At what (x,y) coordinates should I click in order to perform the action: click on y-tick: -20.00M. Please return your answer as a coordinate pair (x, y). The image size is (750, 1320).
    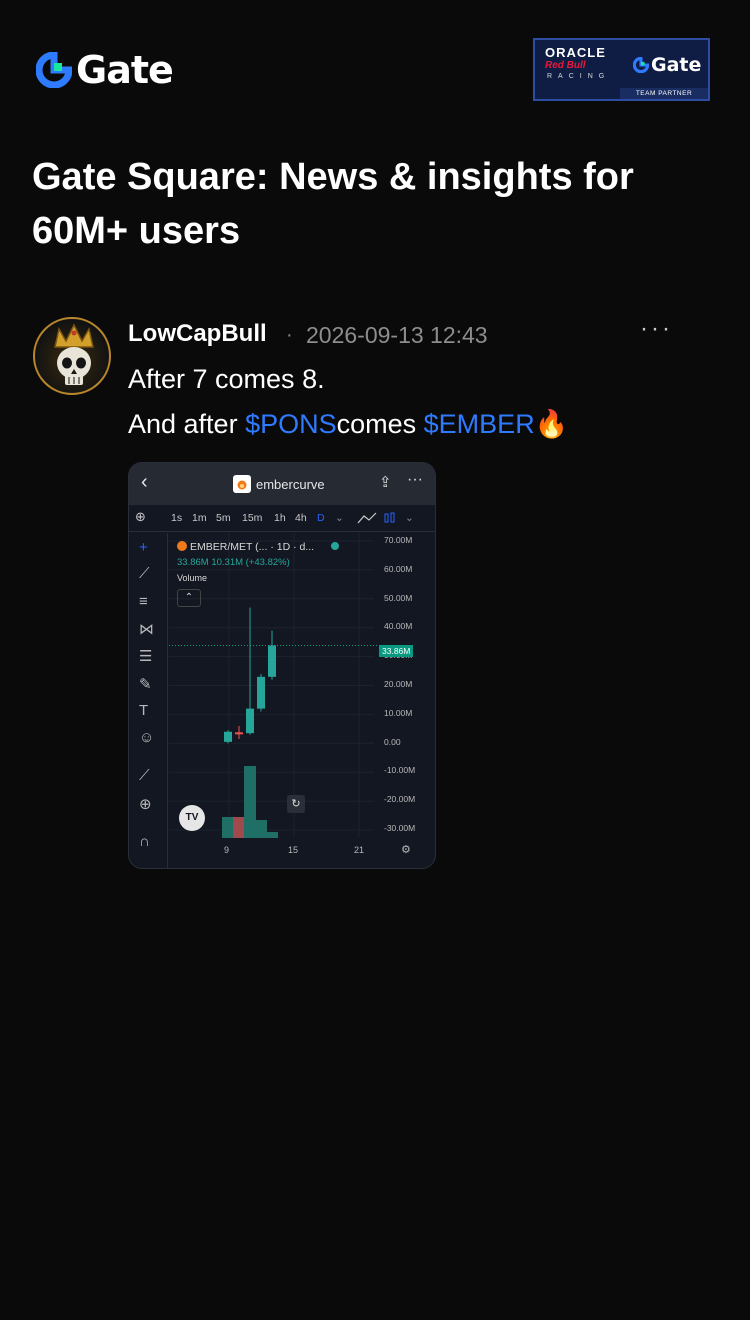
    Looking at the image, I should click on (400, 799).